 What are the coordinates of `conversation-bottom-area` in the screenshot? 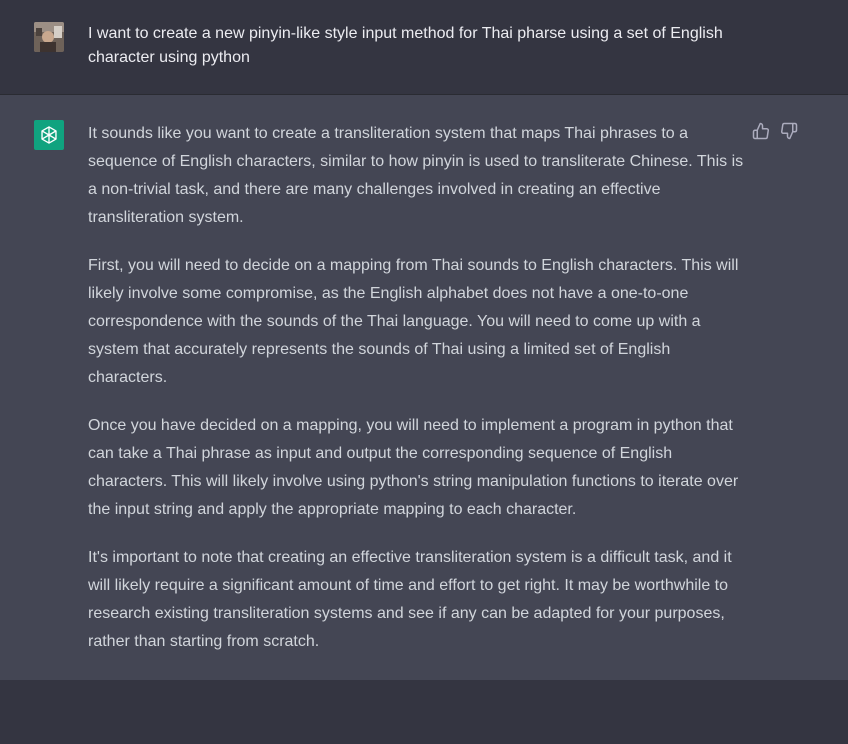 It's located at (424, 712).